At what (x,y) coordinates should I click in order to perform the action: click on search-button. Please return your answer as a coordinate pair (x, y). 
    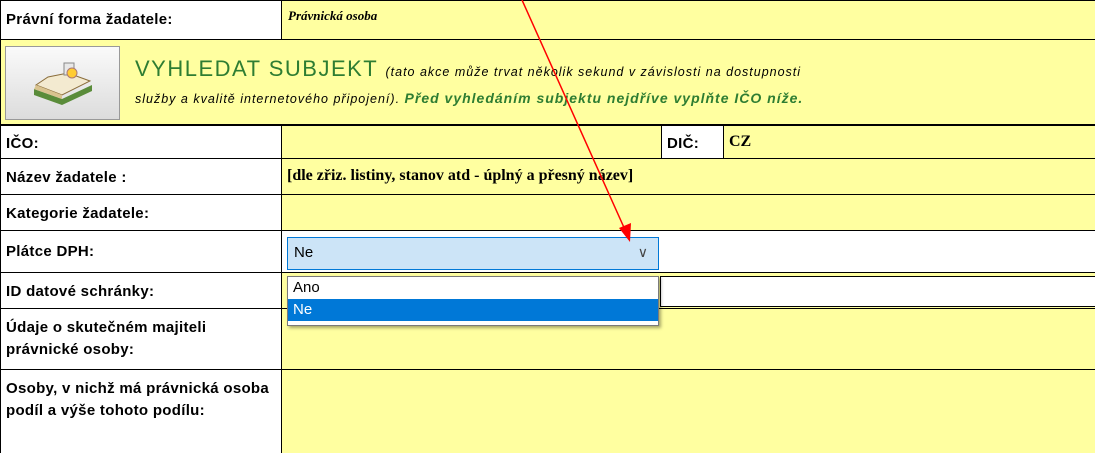
    Looking at the image, I should click on (62, 83).